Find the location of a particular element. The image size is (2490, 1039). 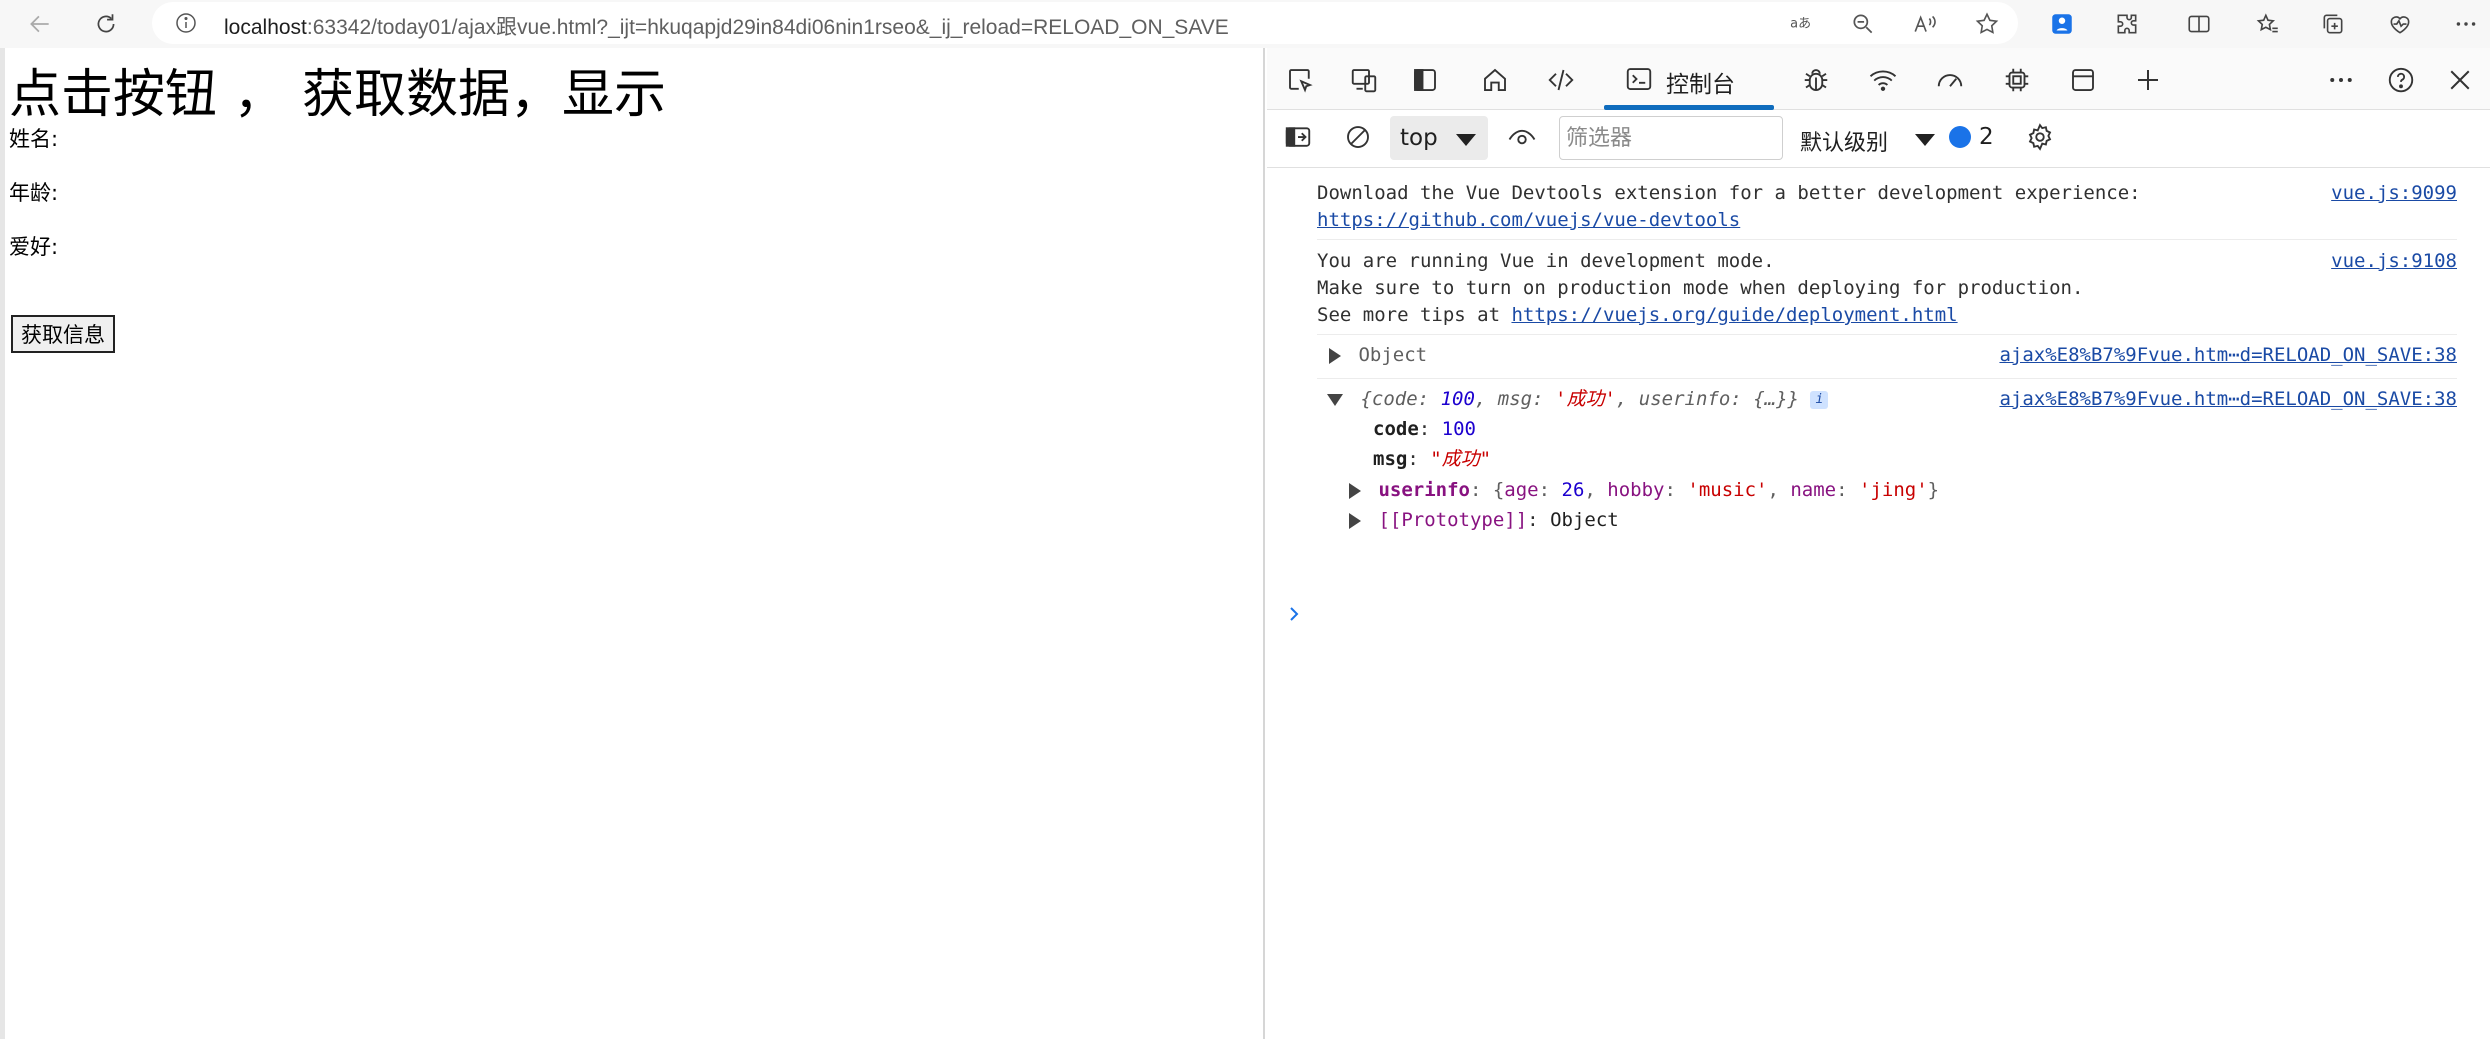

favorite-star-icon is located at coordinates (1987, 24).